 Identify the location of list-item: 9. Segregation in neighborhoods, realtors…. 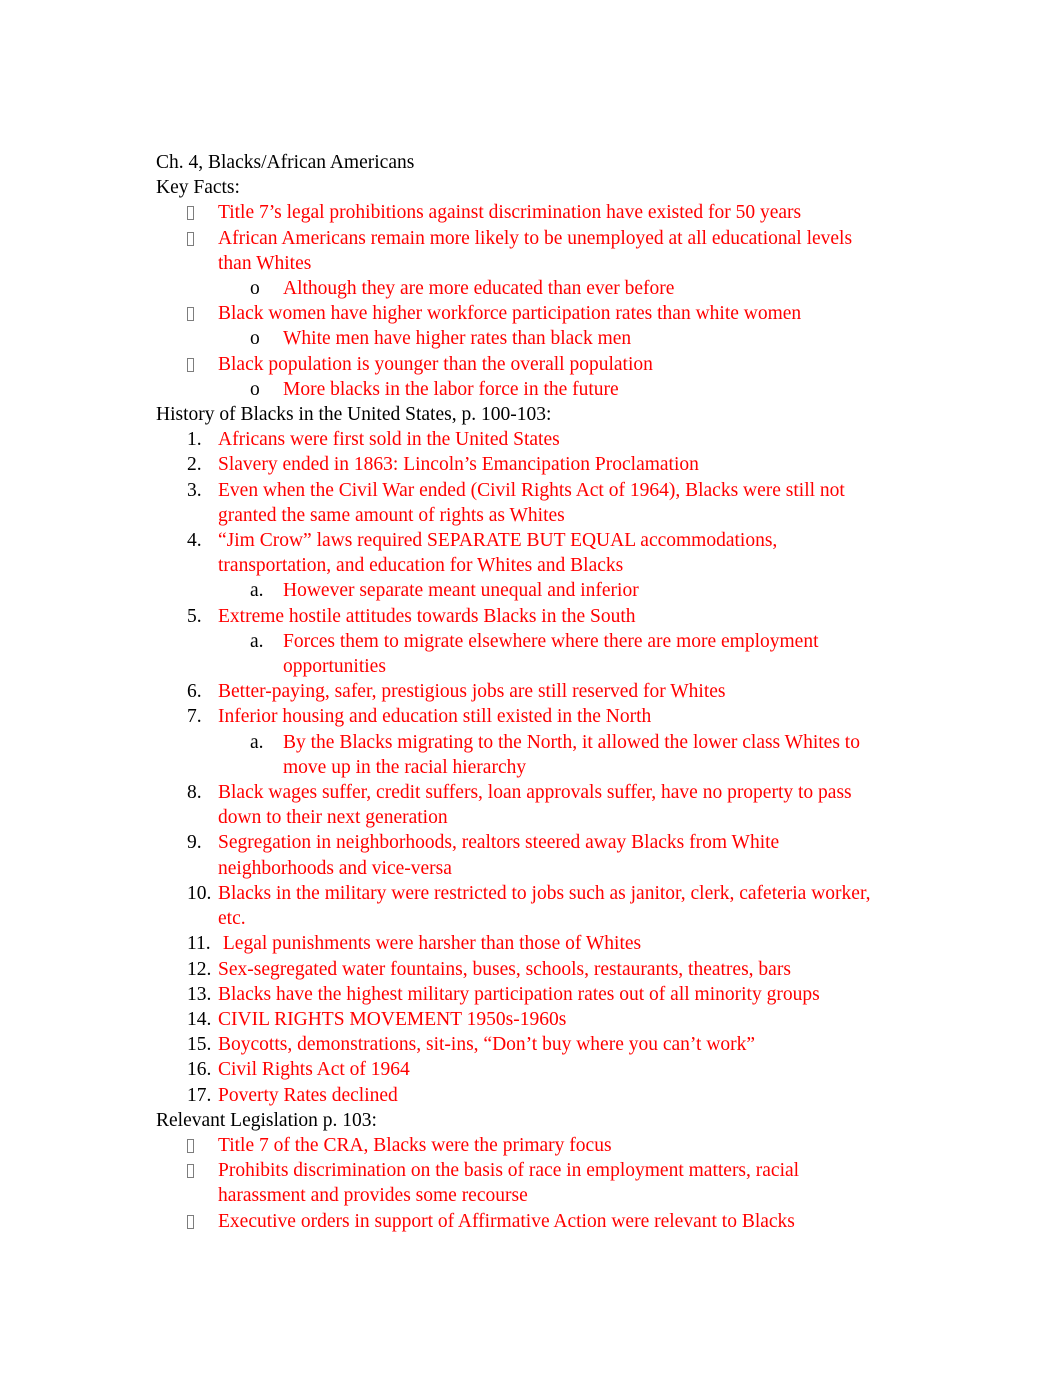
(516, 855).